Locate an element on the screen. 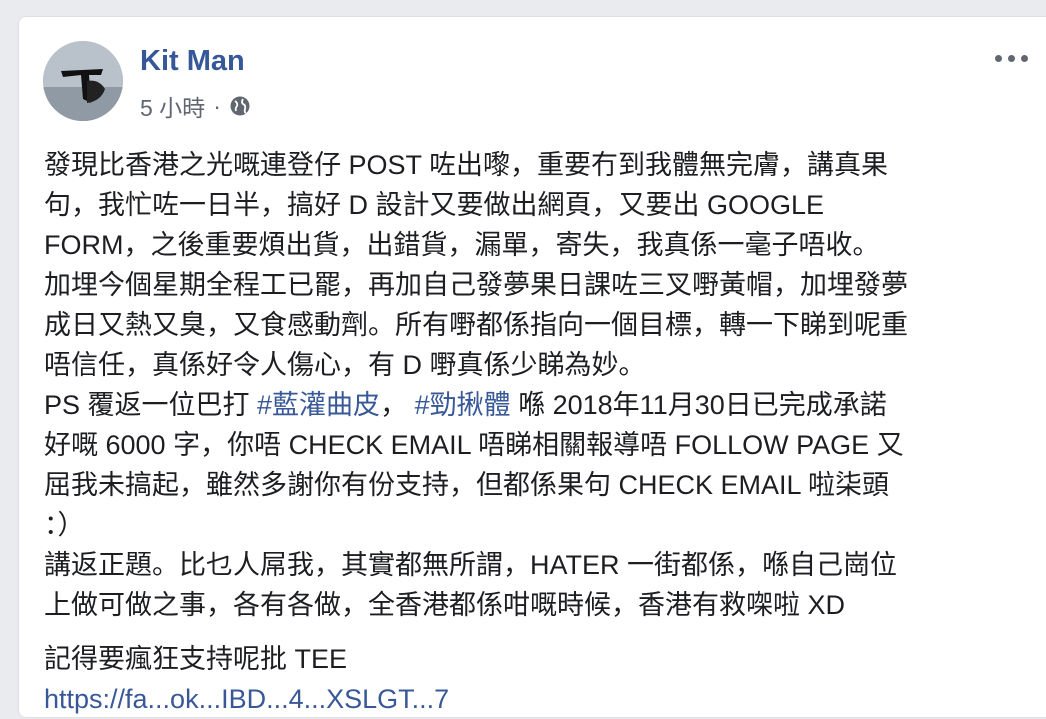  post-line: 發現比香港之光嘅連登仔 POST 咗出嚟，重要冇到我體無完膚，講真果 is located at coordinates (466, 165).